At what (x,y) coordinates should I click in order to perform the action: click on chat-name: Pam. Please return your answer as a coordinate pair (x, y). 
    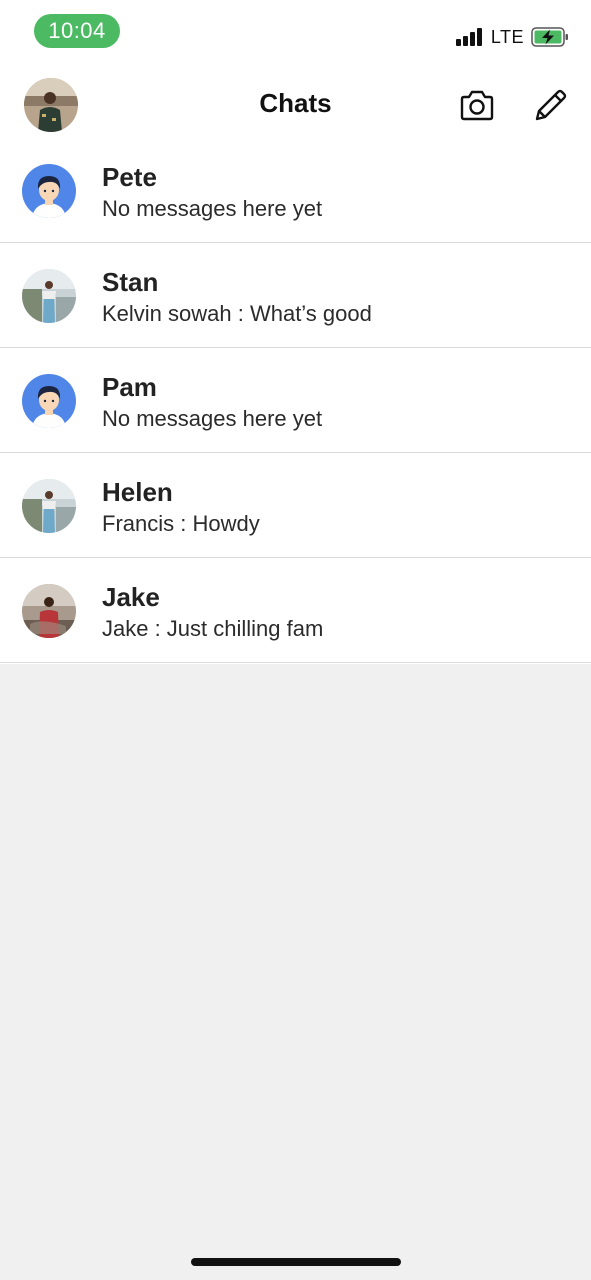
    Looking at the image, I should click on (129, 387).